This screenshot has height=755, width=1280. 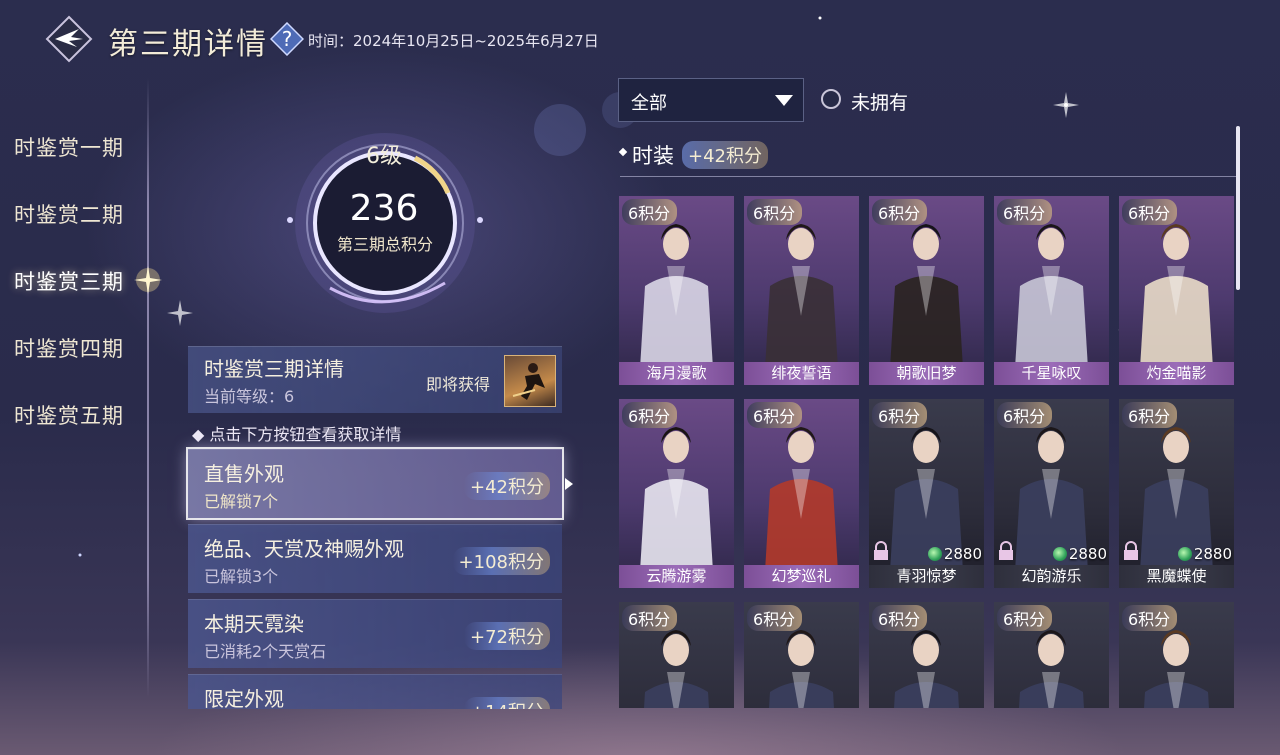 I want to click on back-arrow-icon, so click(x=69, y=39).